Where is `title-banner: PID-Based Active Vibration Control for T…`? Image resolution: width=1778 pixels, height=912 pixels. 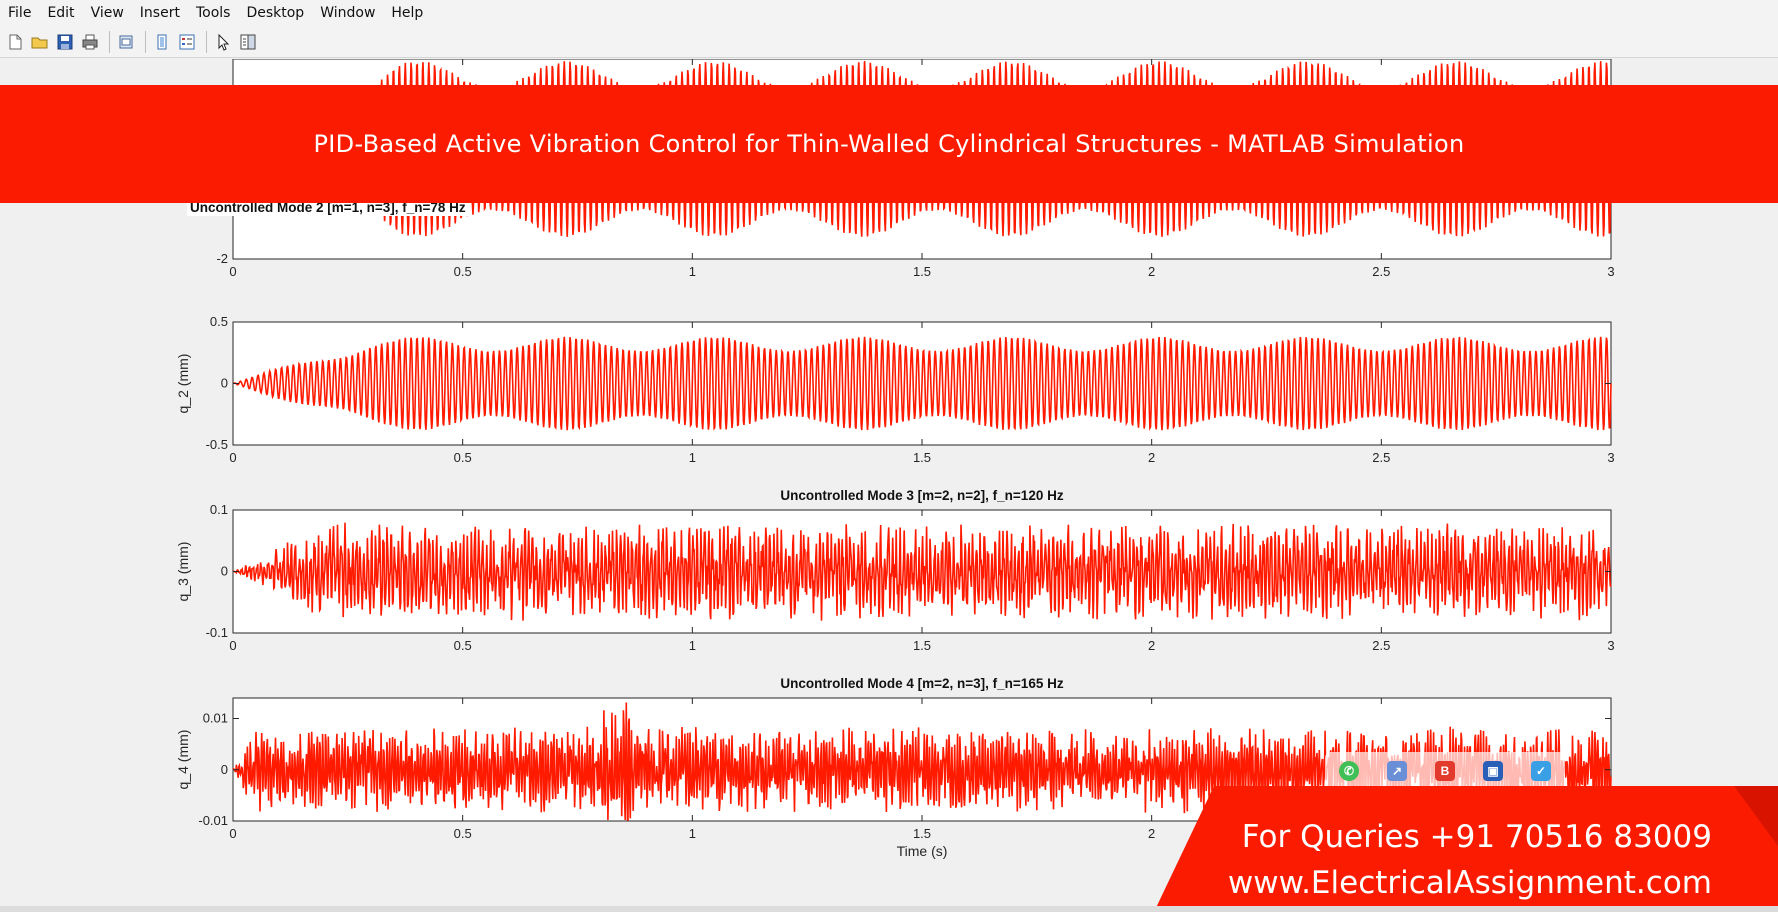
title-banner: PID-Based Active Vibration Control for T… is located at coordinates (889, 144).